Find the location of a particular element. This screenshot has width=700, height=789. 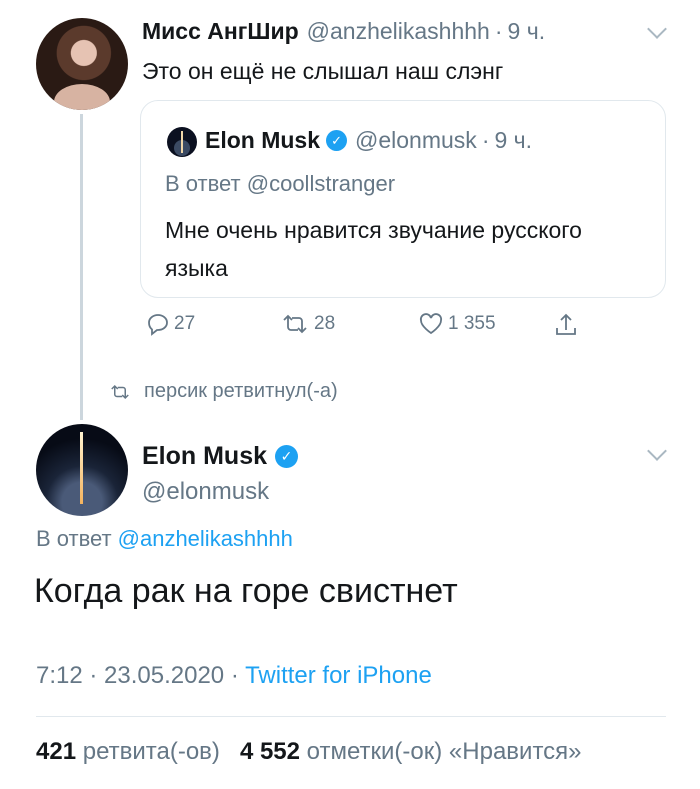

quoted-header: Elon Musk ✓ @elonmusk · 9 ч. is located at coordinates (369, 140).